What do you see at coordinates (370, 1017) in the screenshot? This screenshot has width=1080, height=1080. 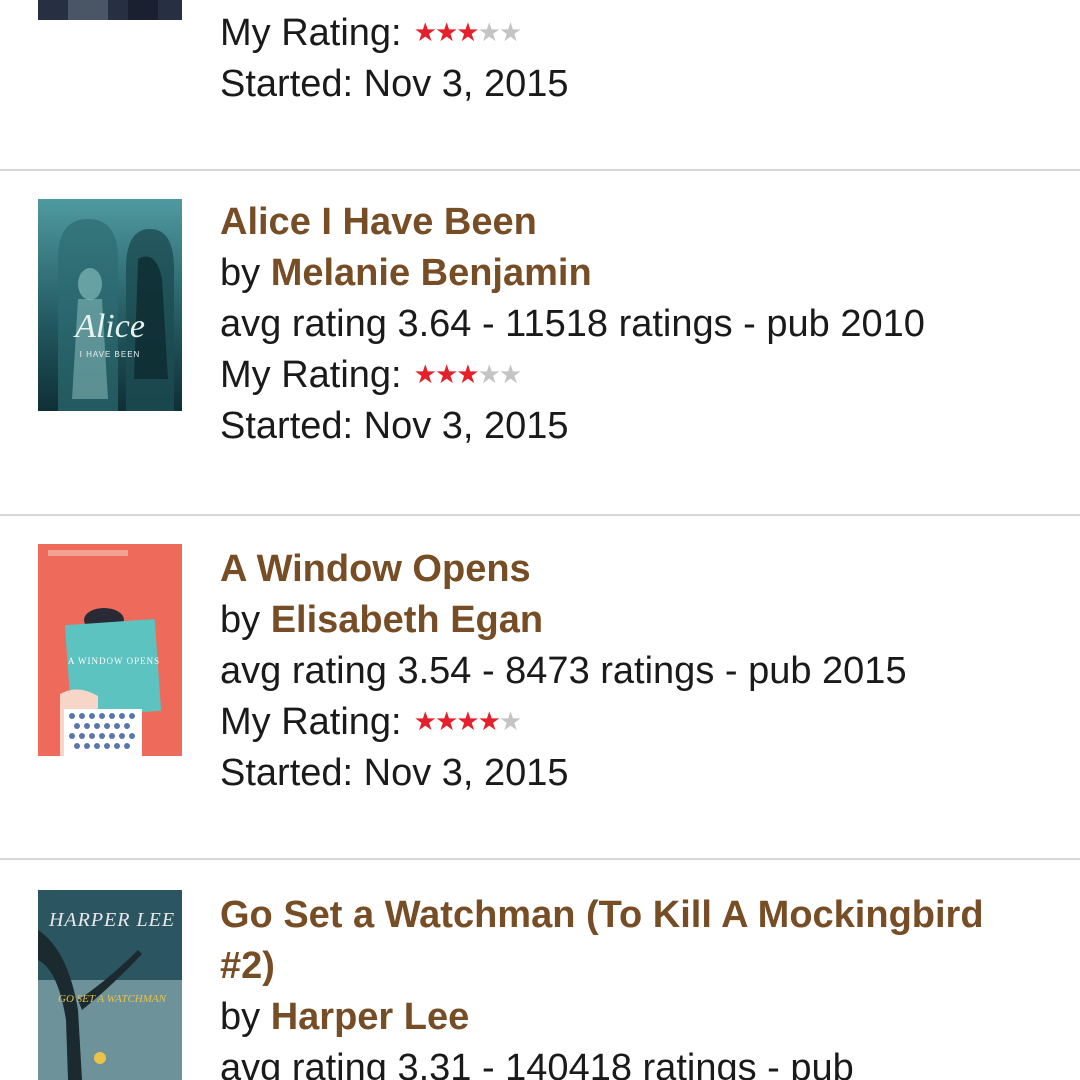 I see `author-link: Harper Lee` at bounding box center [370, 1017].